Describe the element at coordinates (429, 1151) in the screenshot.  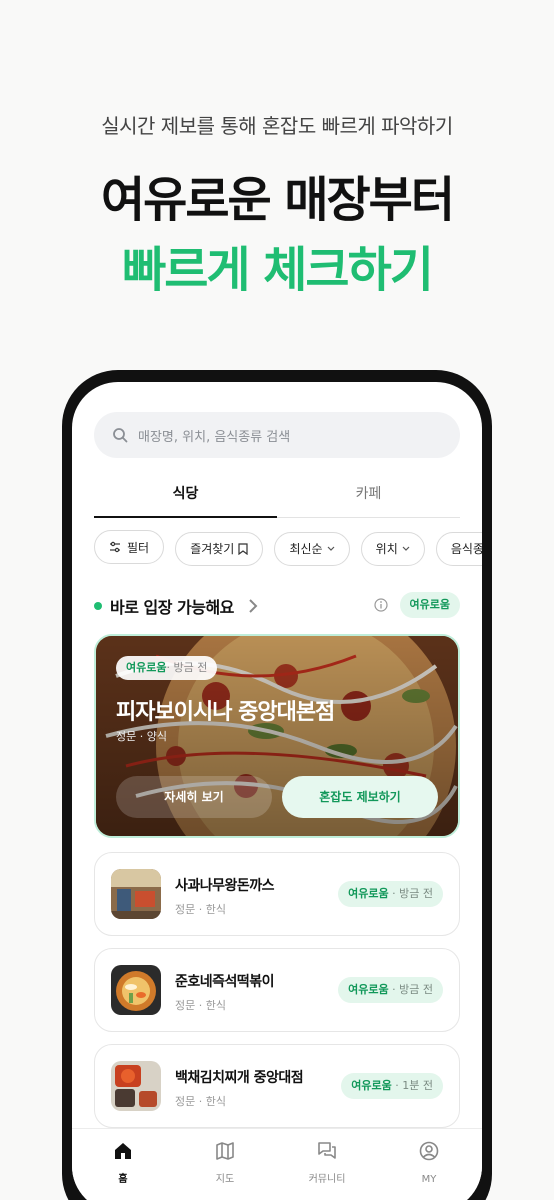
I see `profile-icon` at that location.